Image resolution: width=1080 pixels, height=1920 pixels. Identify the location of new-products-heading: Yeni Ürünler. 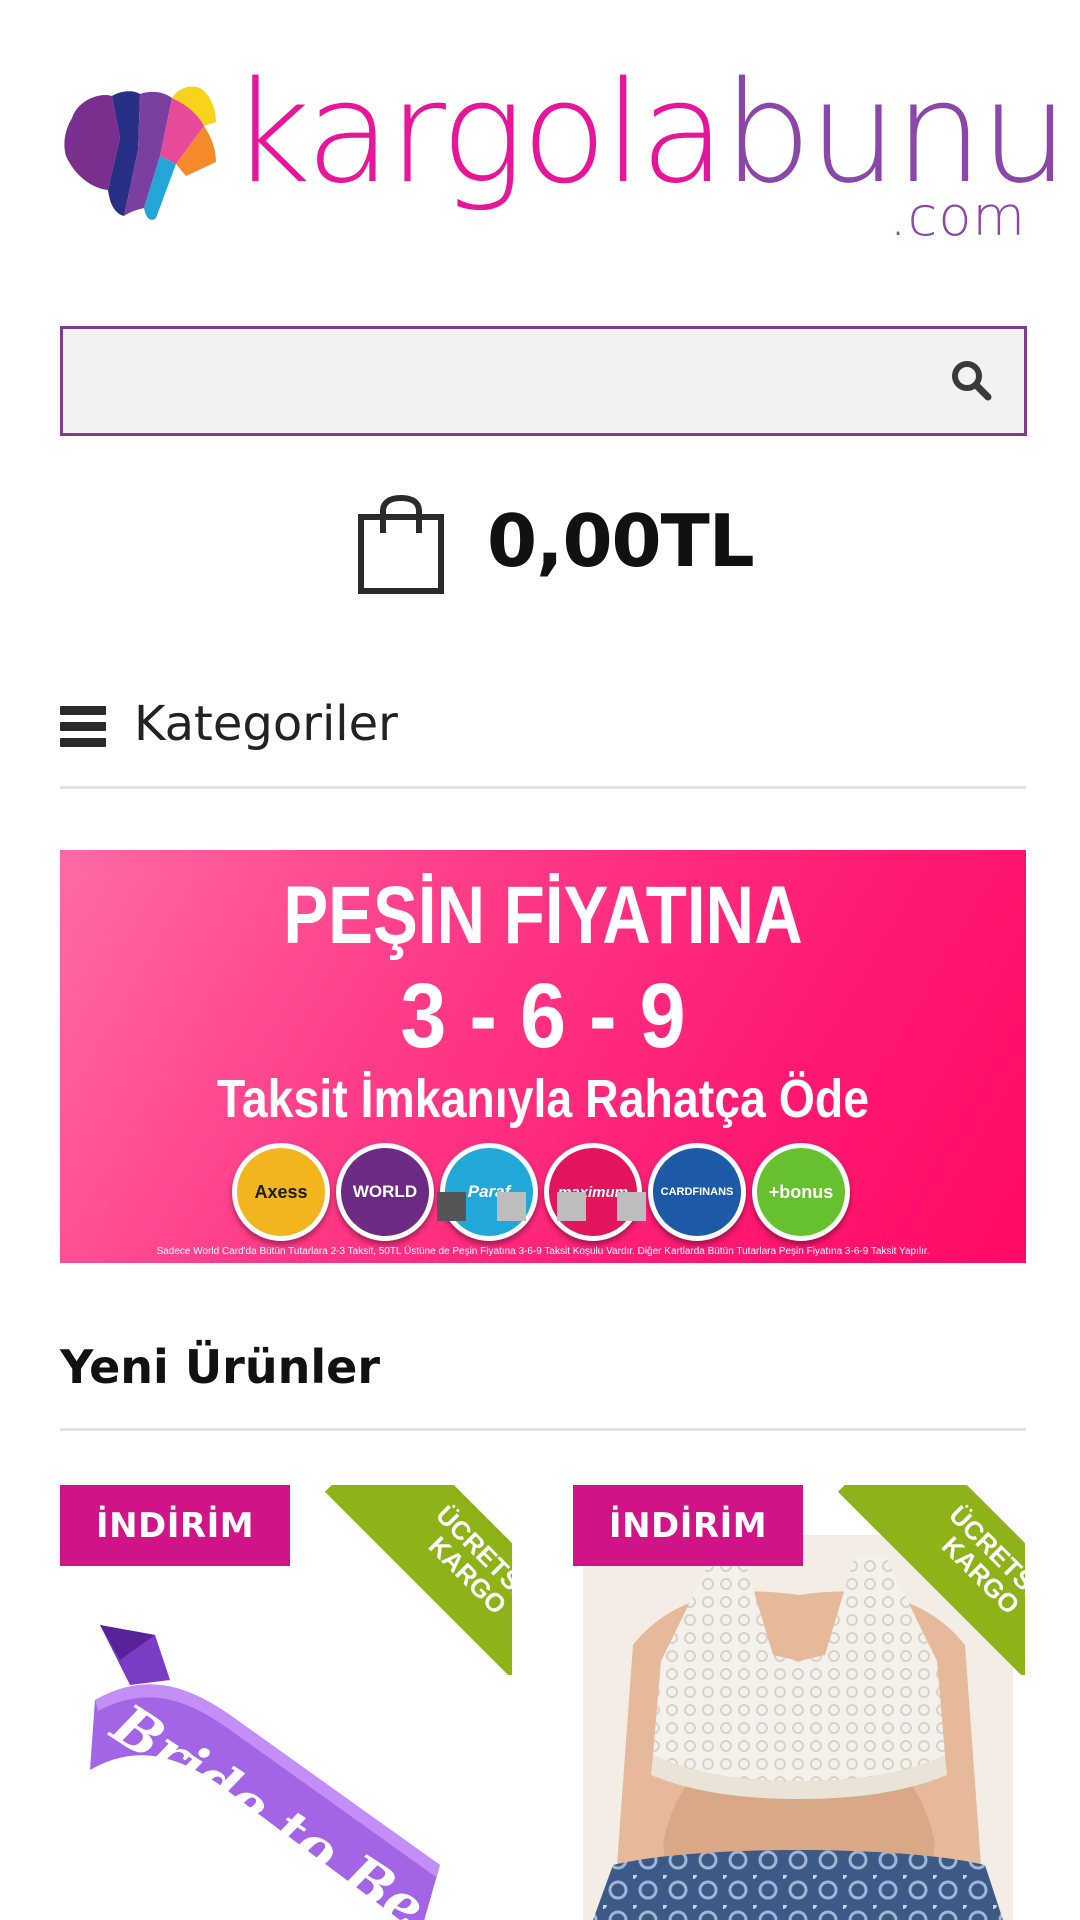
(543, 1385).